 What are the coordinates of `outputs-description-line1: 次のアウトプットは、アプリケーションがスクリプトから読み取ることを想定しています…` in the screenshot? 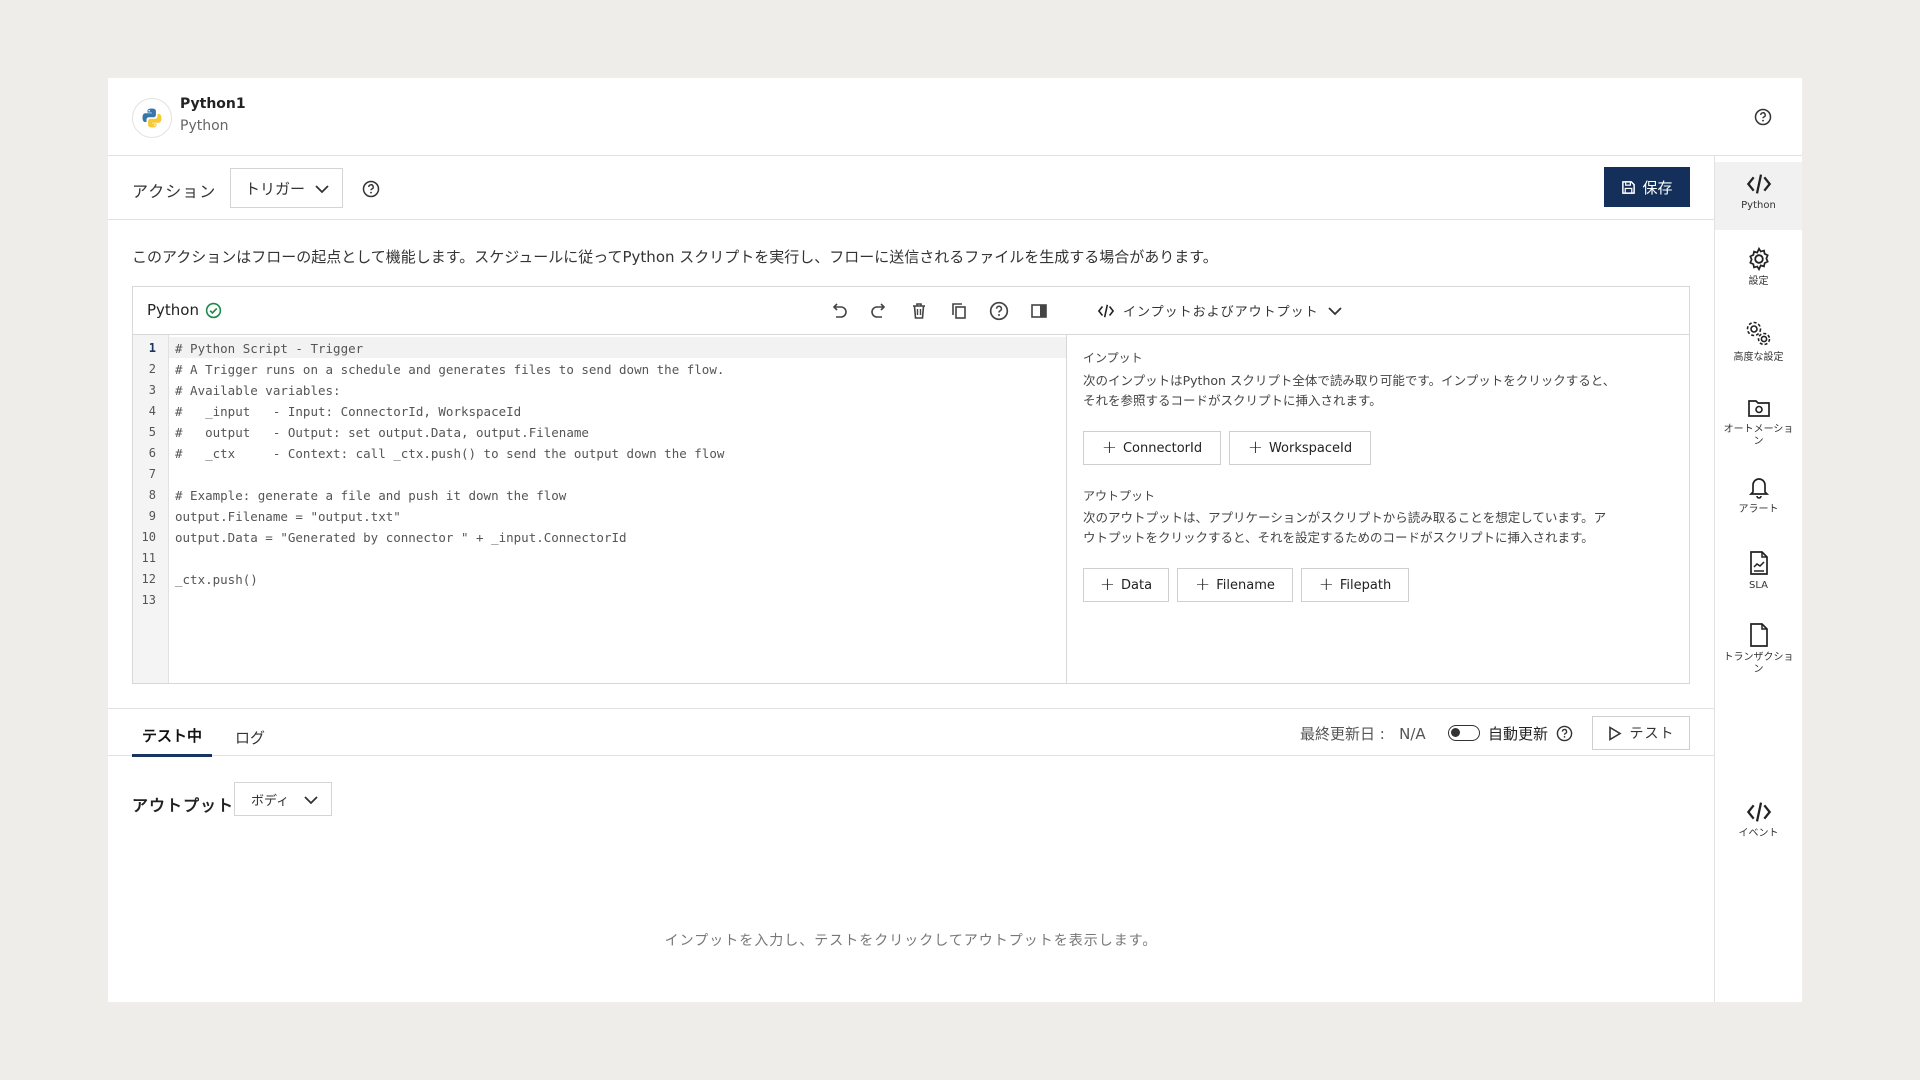 It's located at (1345, 517).